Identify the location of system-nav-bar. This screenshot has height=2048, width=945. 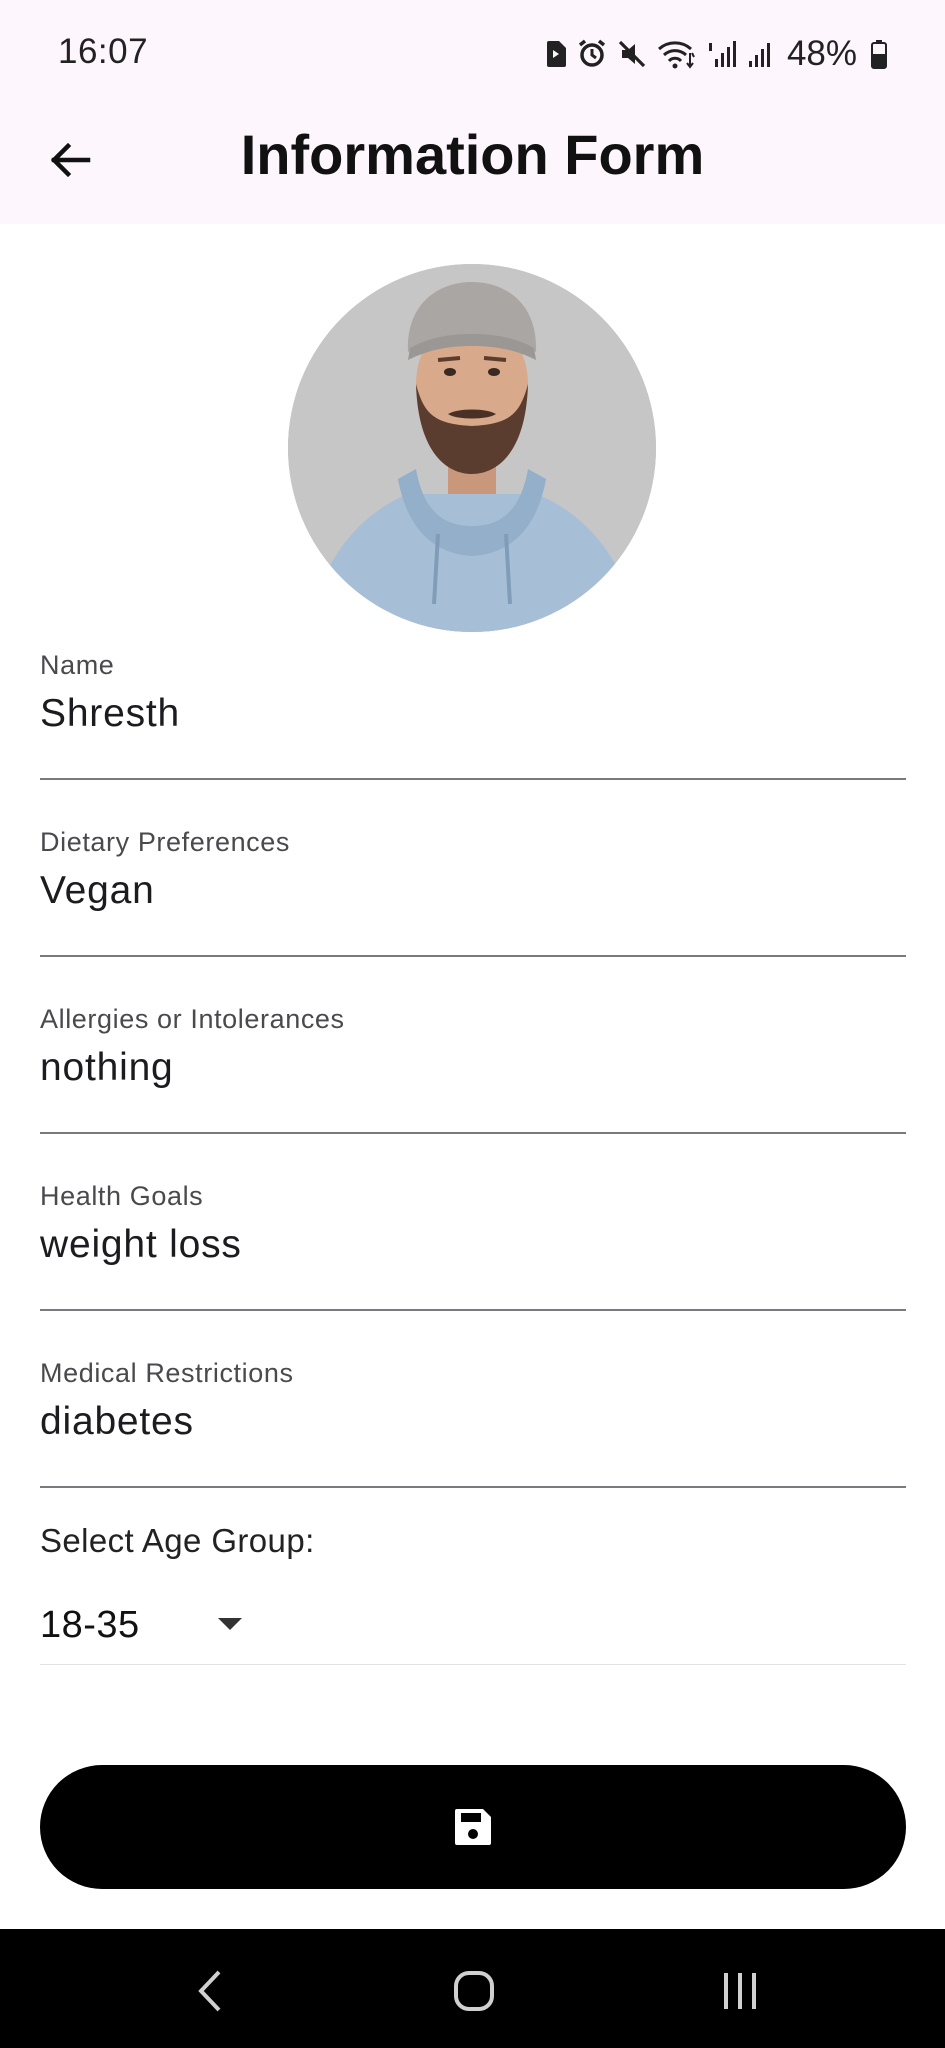
(472, 1988).